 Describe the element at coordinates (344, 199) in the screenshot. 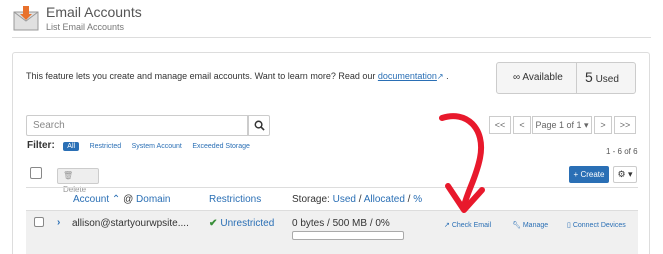

I see `storage-used-sort: Used` at that location.